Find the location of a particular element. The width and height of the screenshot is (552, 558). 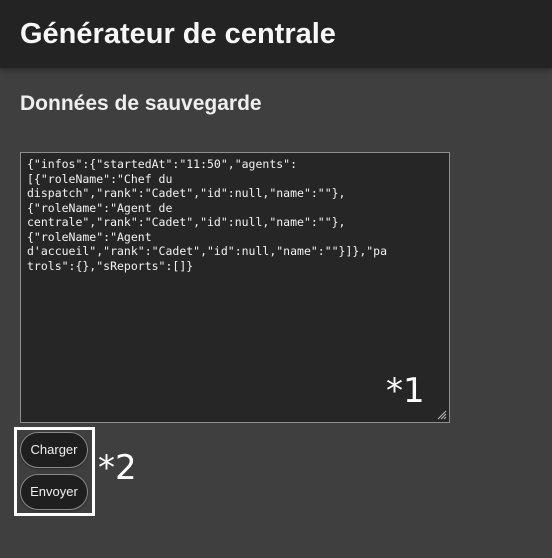

send-button: Envoyer is located at coordinates (54, 492).